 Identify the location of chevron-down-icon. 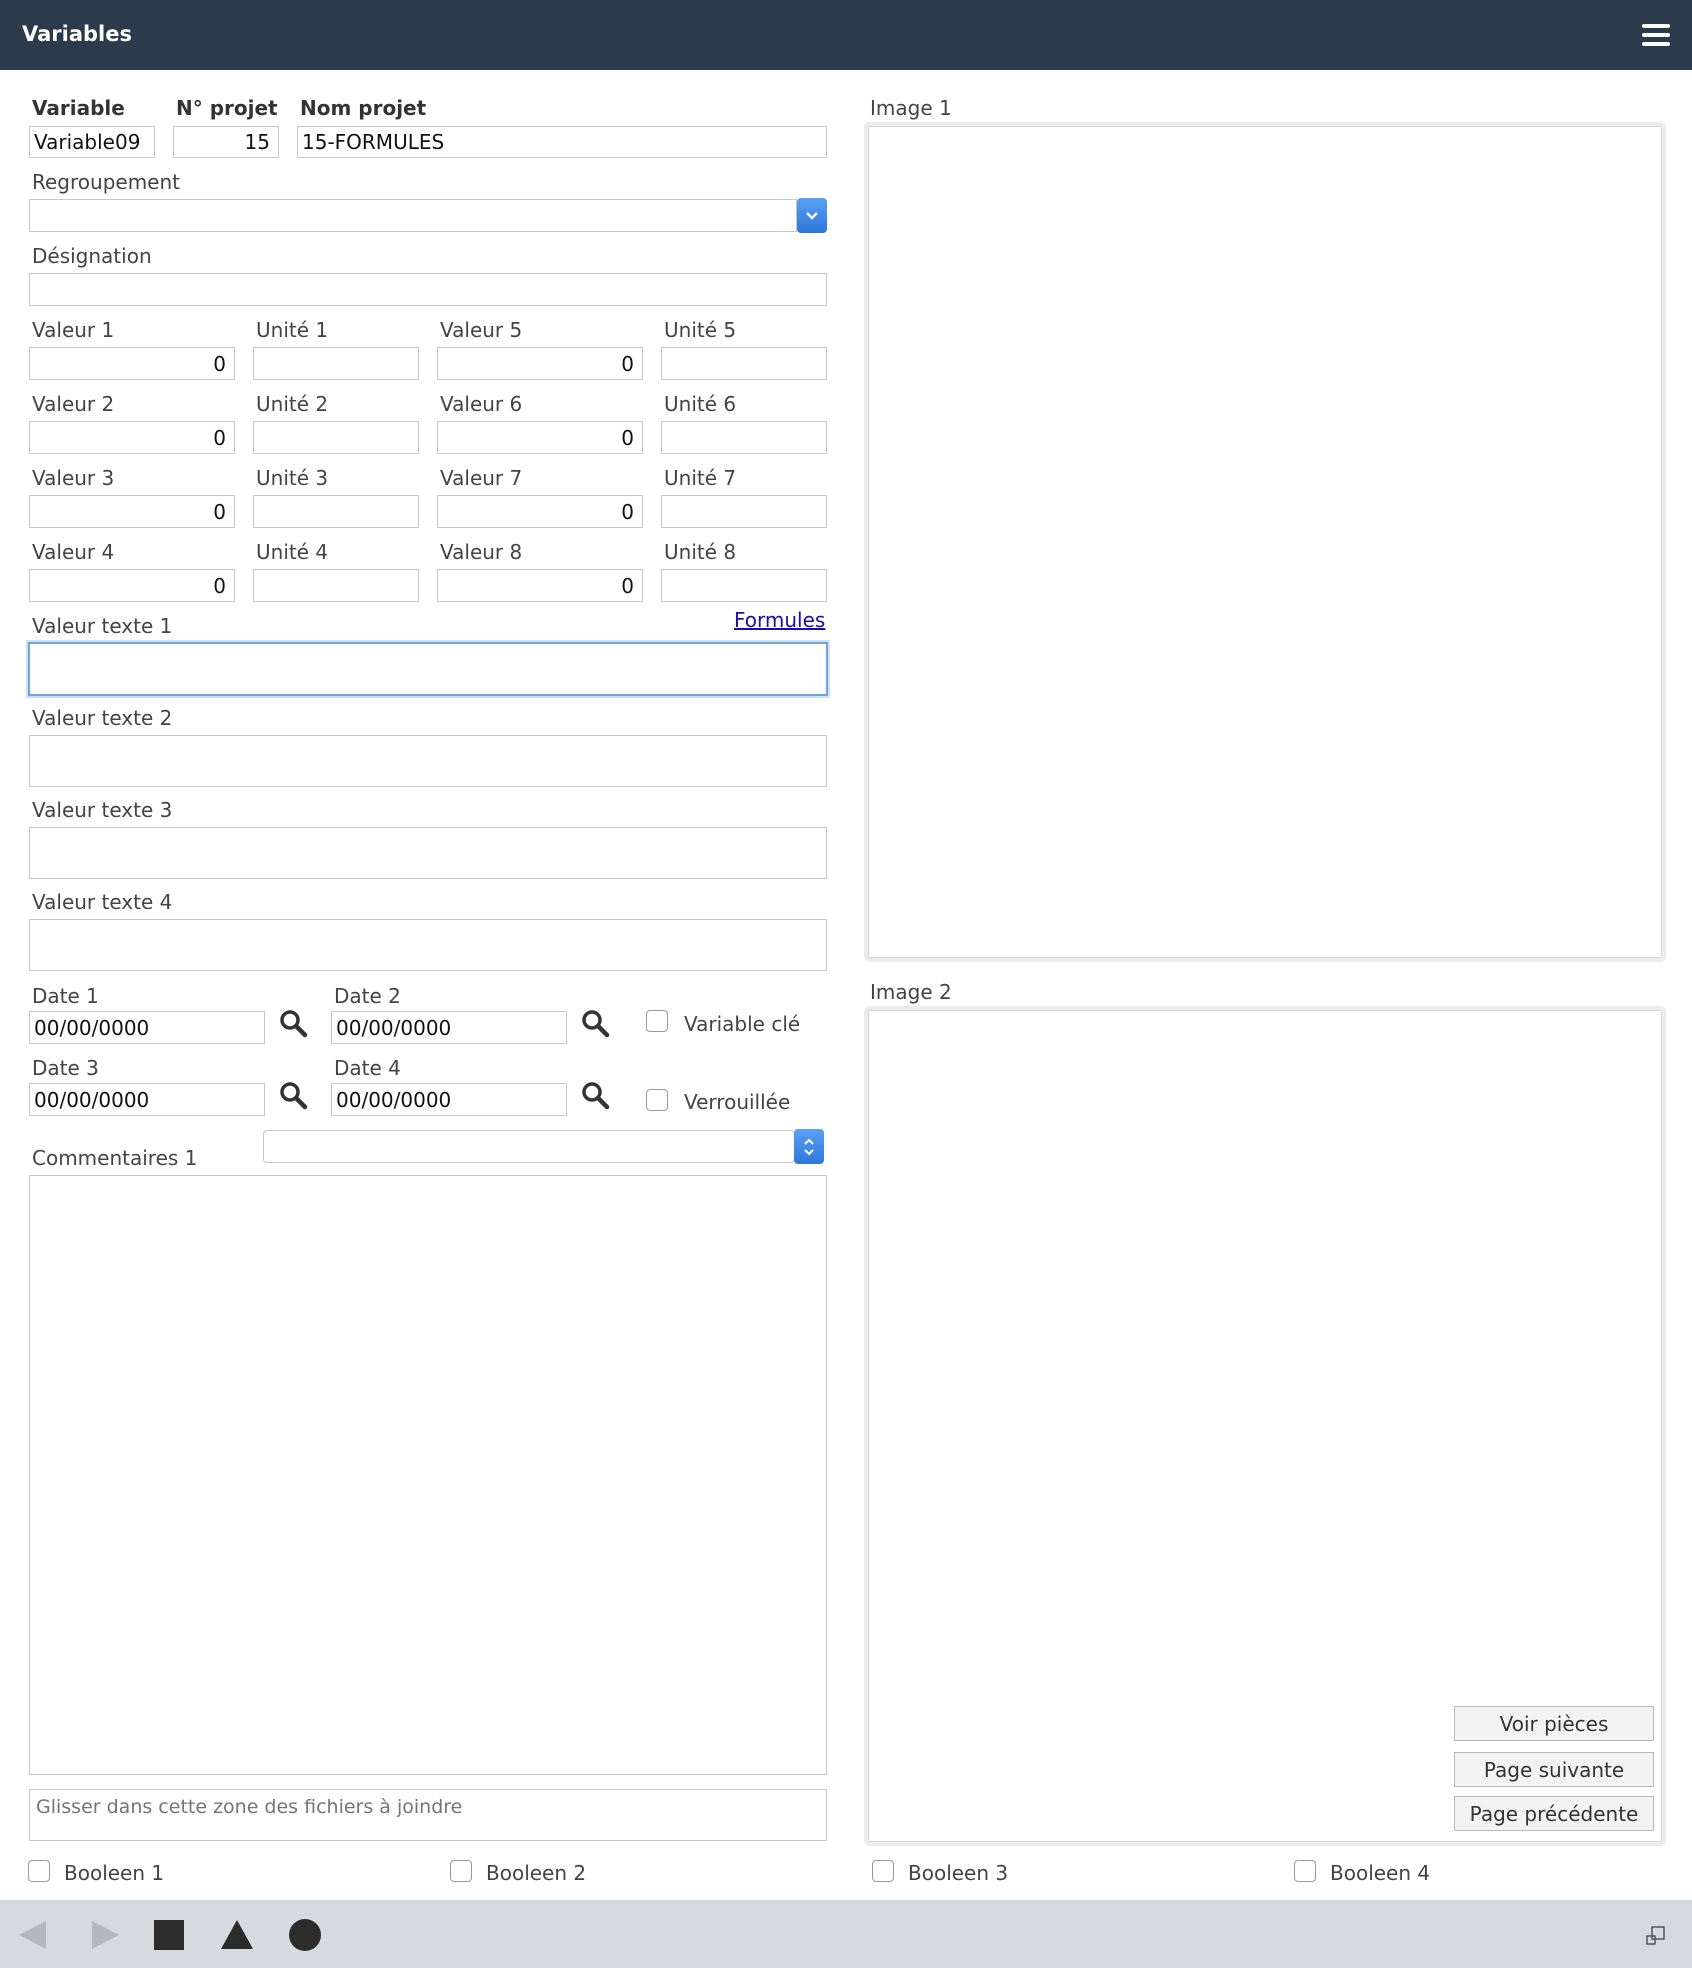
(812, 215).